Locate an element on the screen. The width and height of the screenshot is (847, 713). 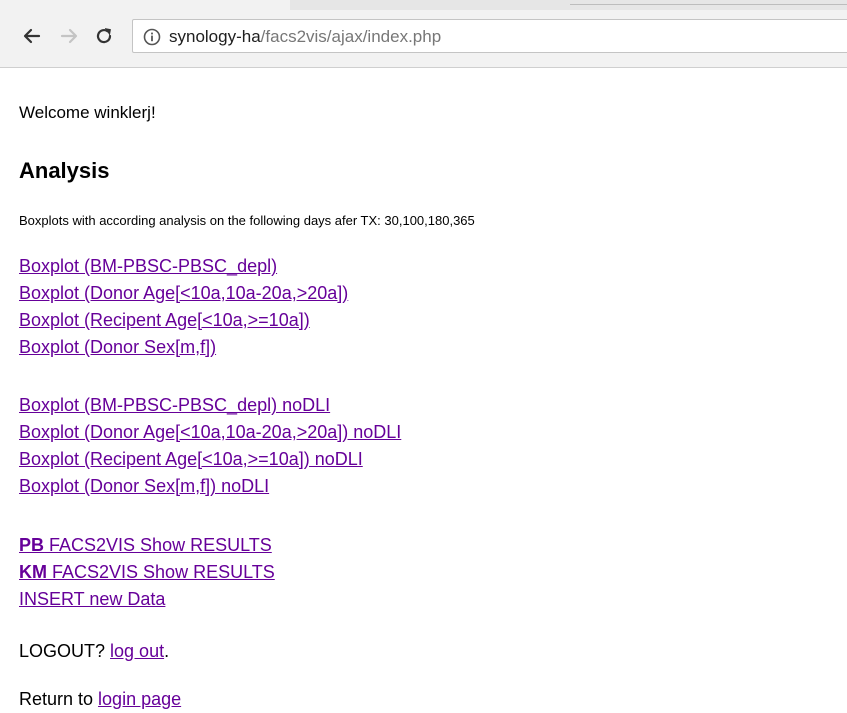
login-page-link: login page is located at coordinates (139, 699).